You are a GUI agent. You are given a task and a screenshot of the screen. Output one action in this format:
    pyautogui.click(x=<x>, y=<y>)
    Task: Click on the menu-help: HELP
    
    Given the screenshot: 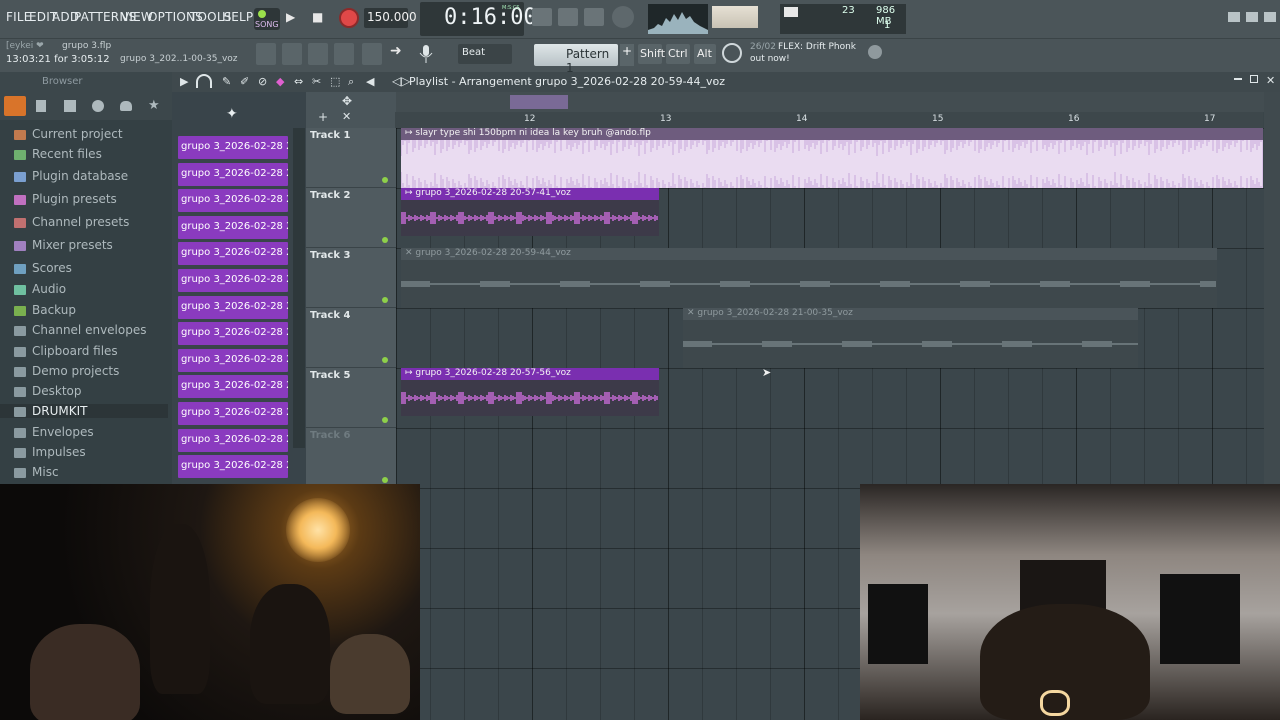 What is the action you would take?
    pyautogui.click(x=237, y=17)
    